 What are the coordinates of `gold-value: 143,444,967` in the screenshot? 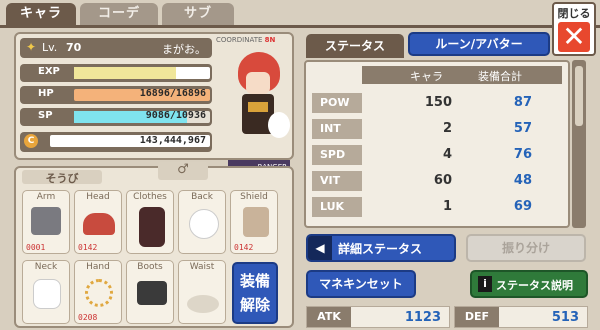 It's located at (172, 140).